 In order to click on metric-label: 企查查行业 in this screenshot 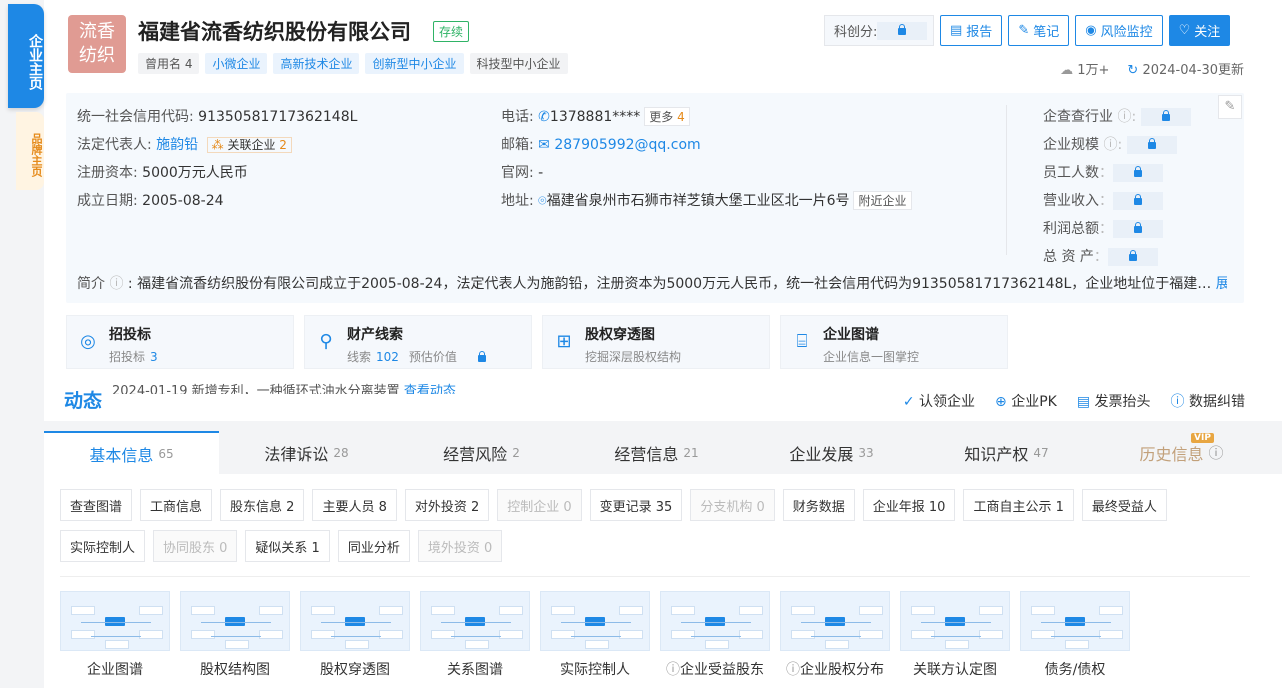, I will do `click(1078, 117)`.